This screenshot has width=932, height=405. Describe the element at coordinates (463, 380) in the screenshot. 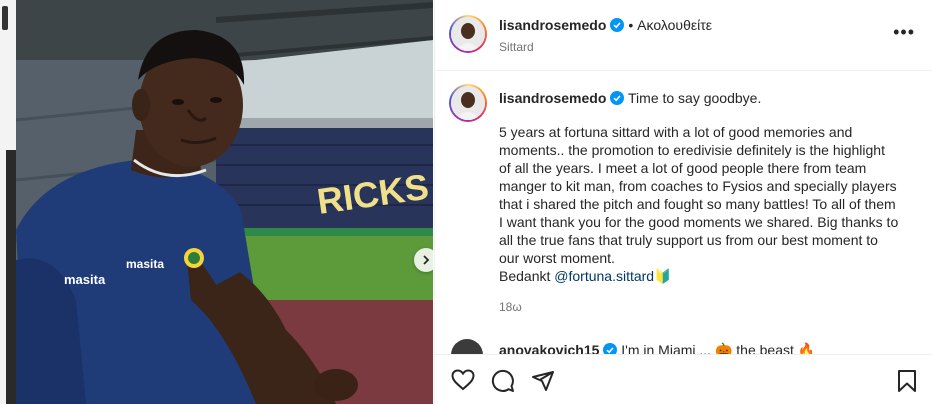

I see `like-heart-icon` at that location.